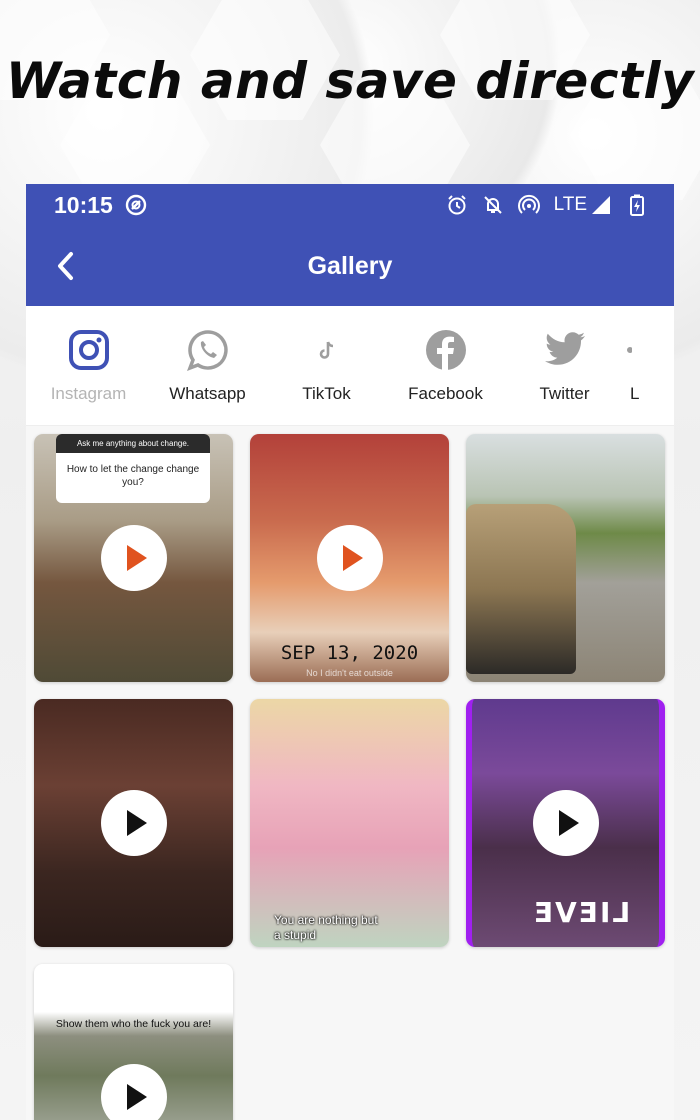 The width and height of the screenshot is (700, 1120). I want to click on signal-icon, so click(601, 205).